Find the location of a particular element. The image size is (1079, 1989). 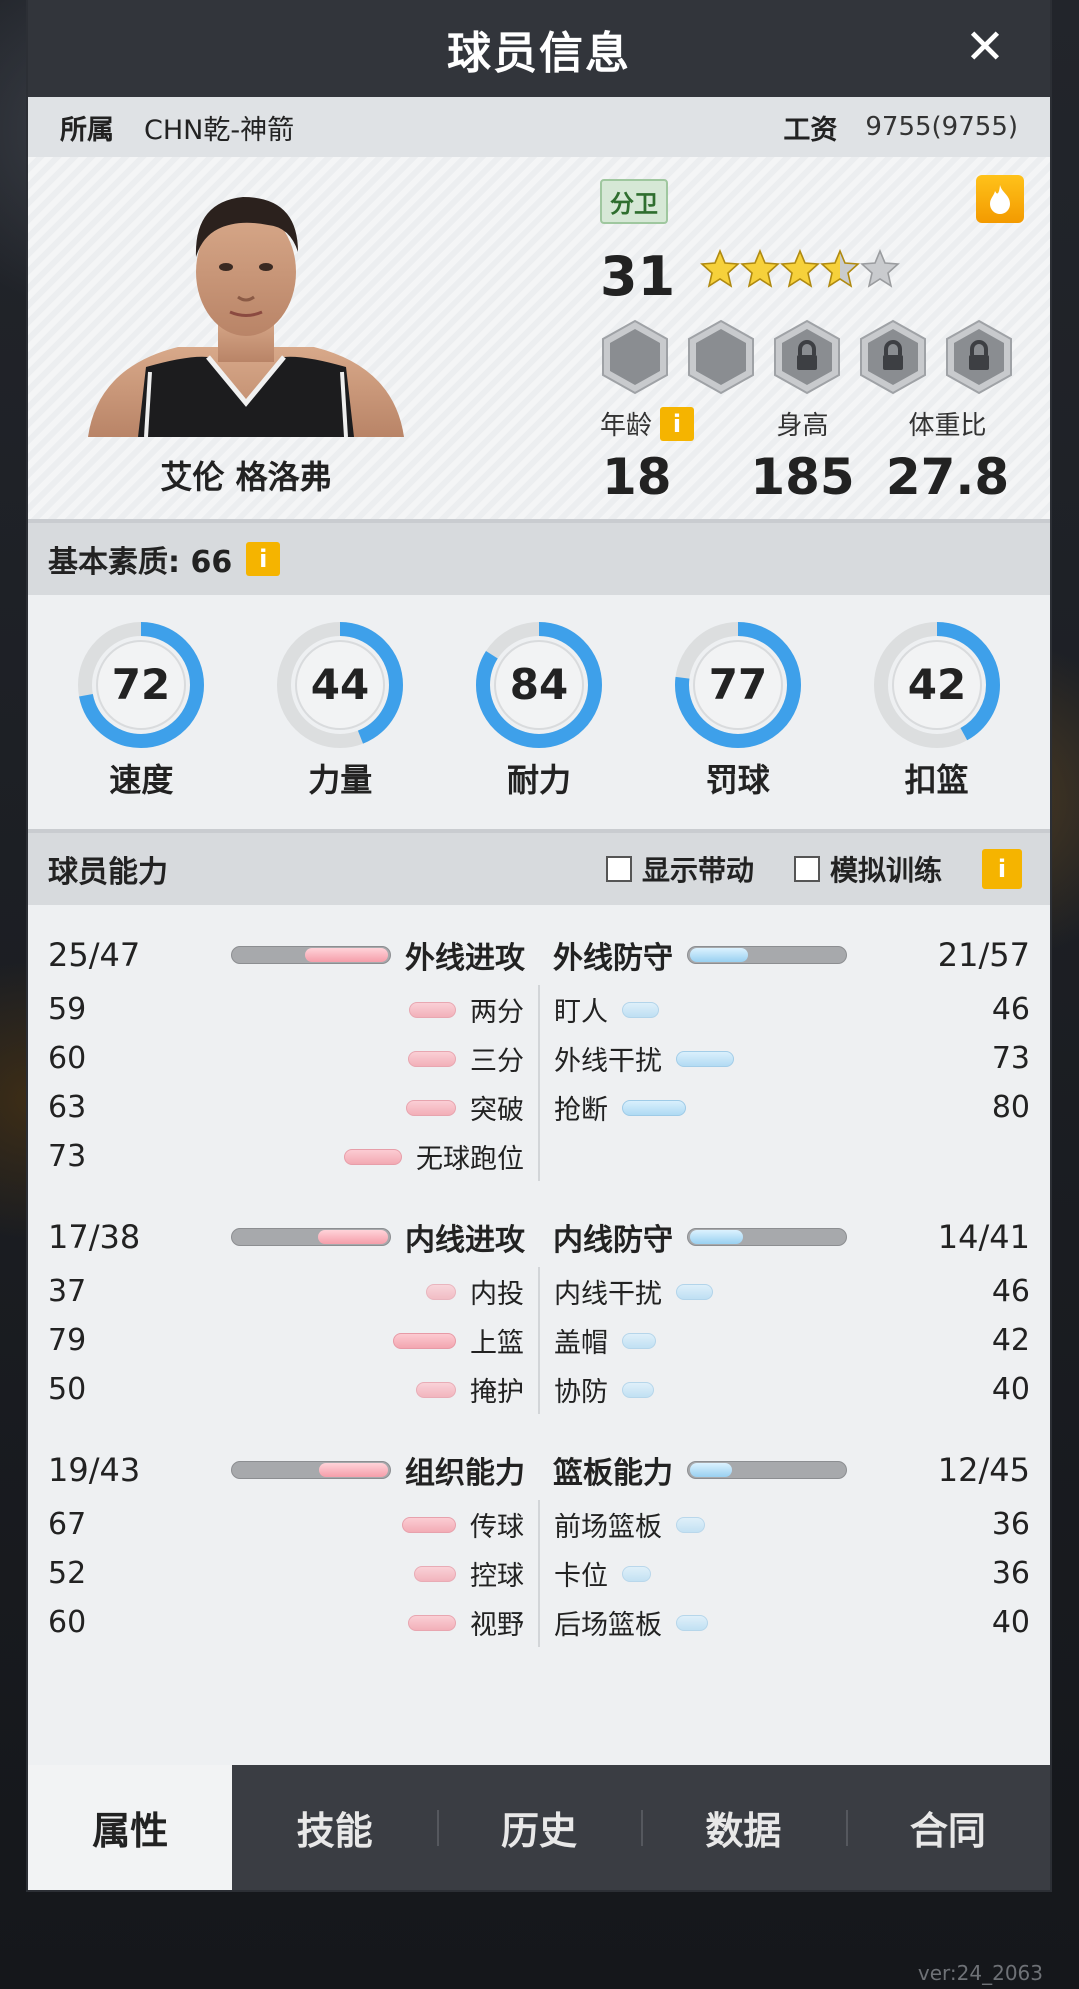

ability-row-half: 63 突破 is located at coordinates (294, 1107).